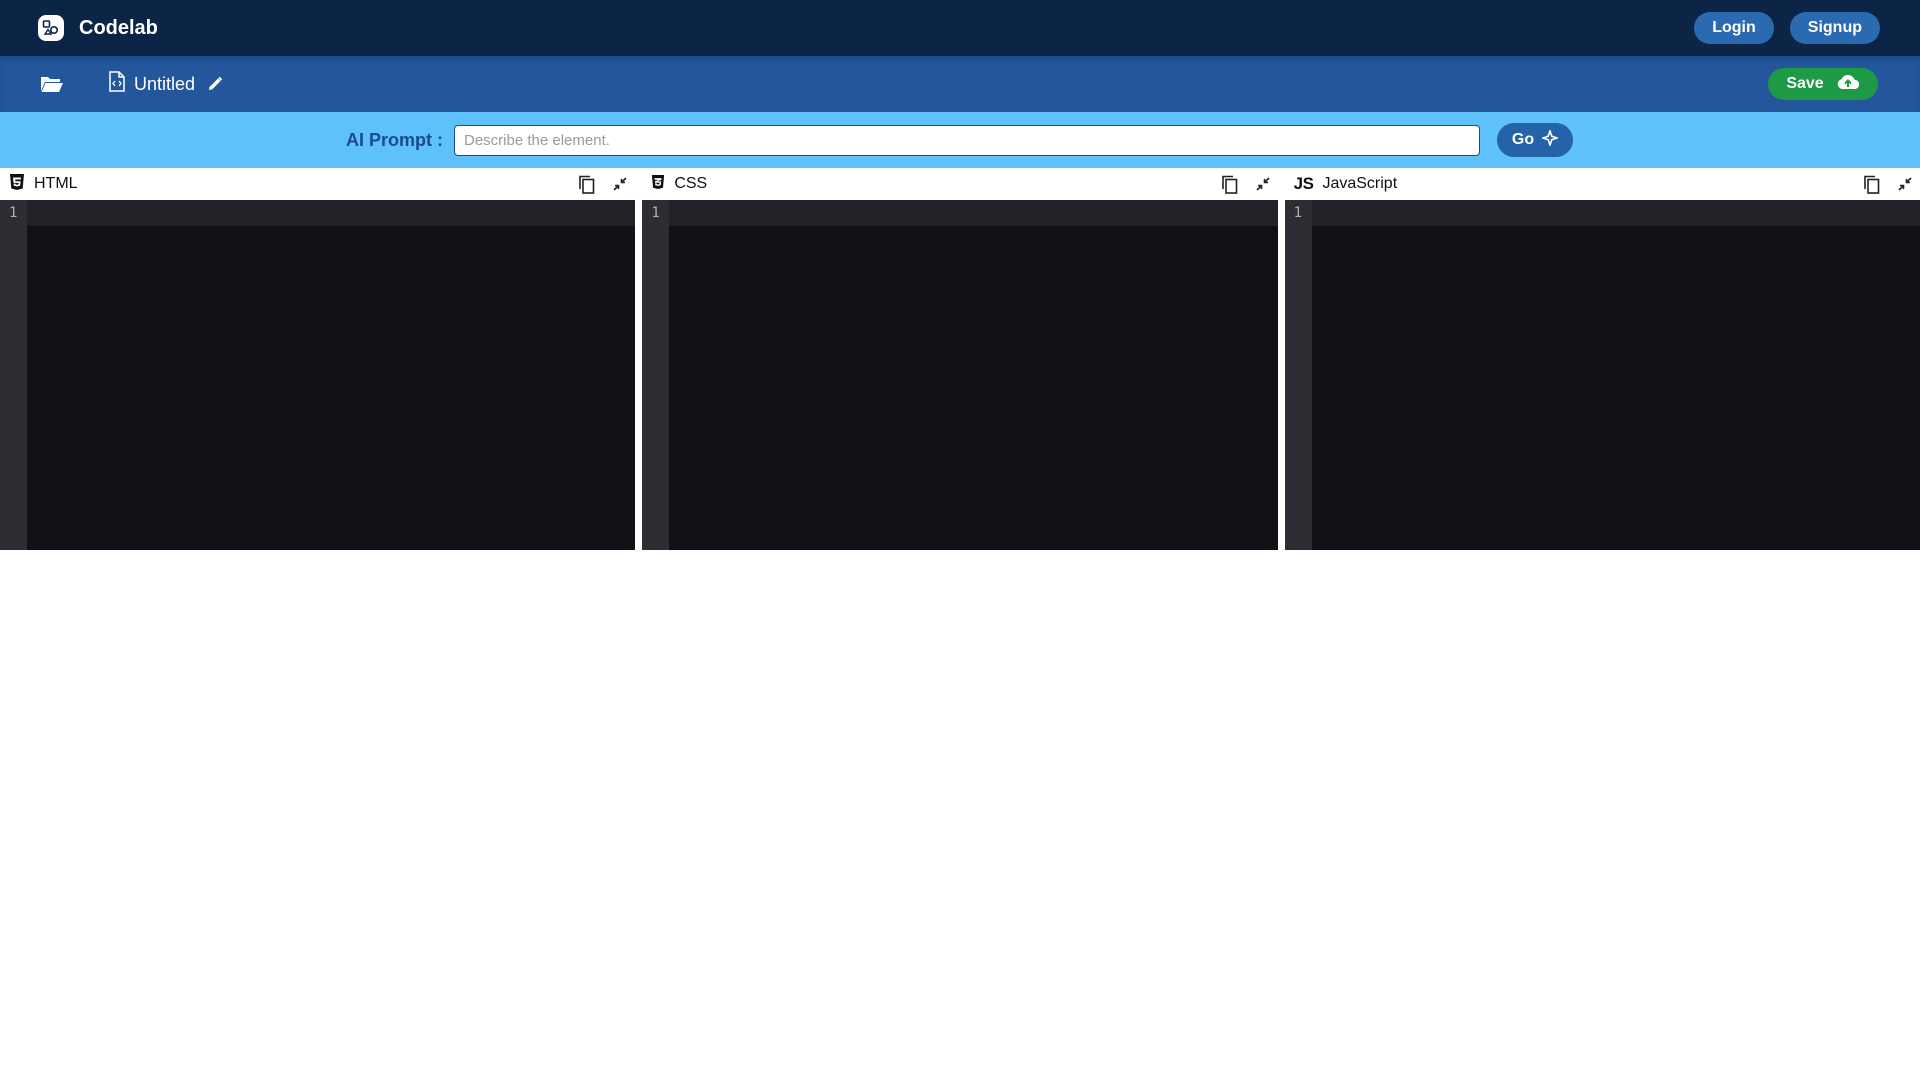  I want to click on js-icon: JS, so click(1303, 183).